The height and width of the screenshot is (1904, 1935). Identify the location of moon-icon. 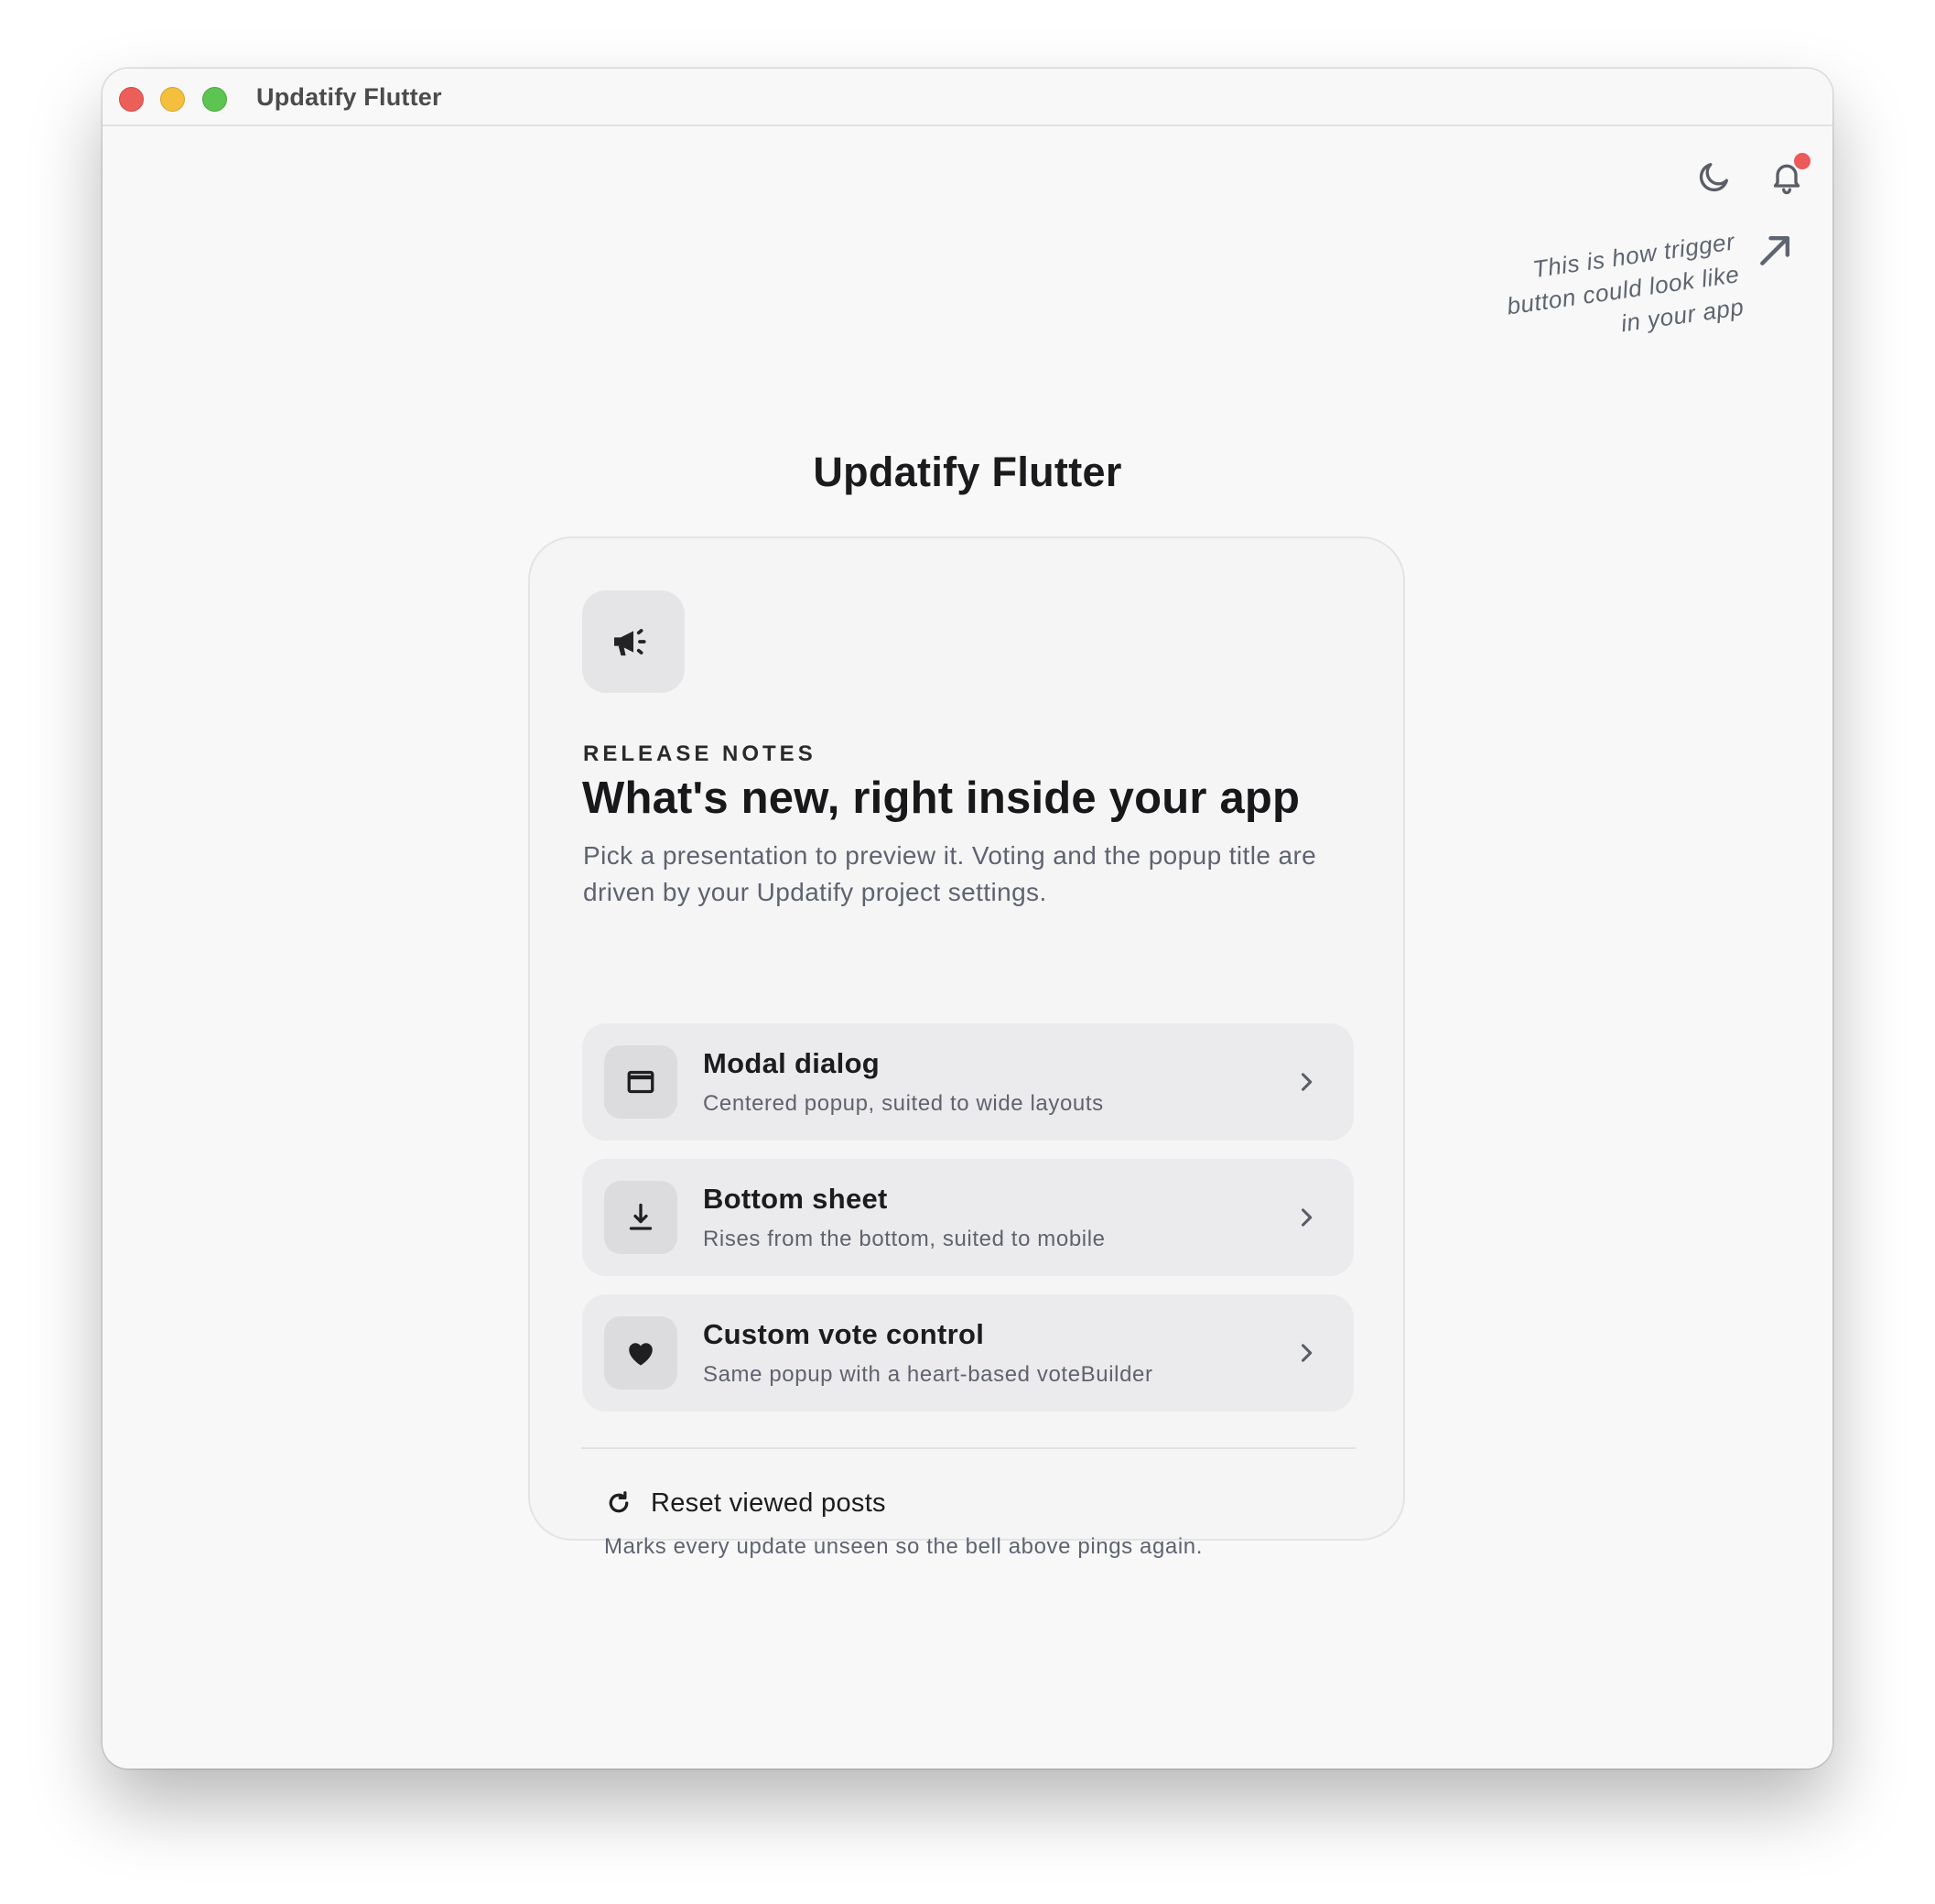
(1713, 177).